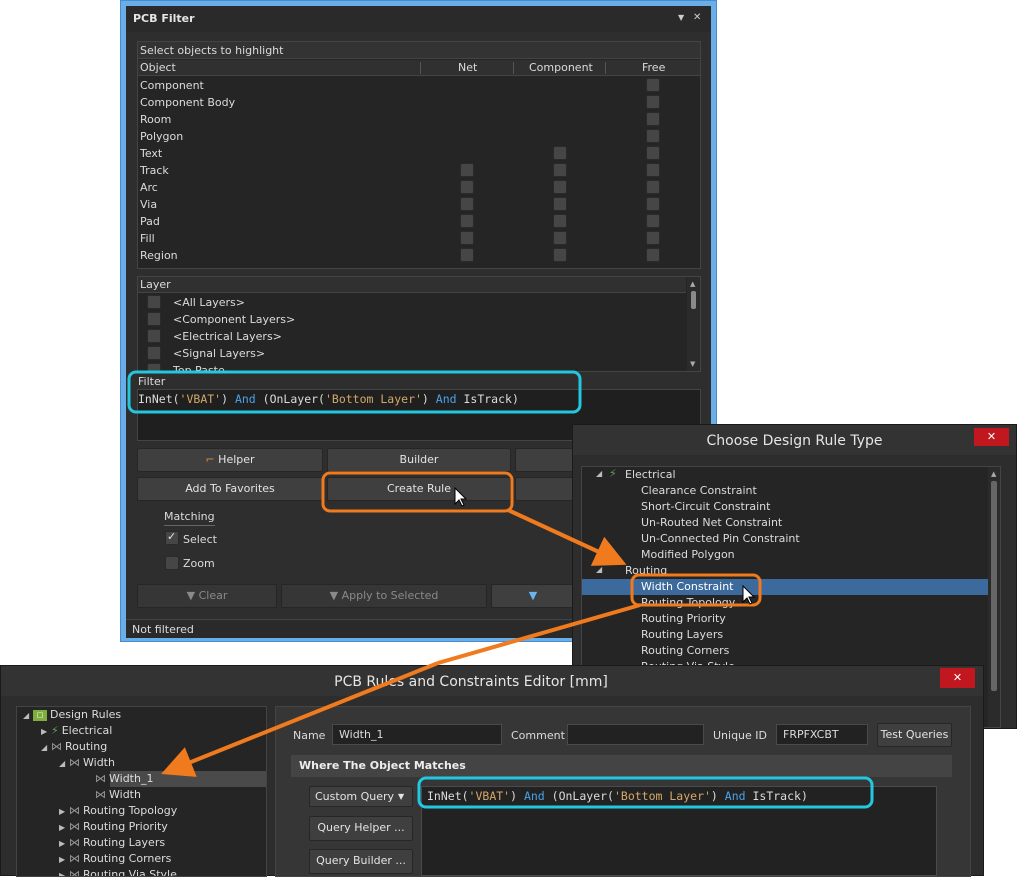 The height and width of the screenshot is (877, 1017). What do you see at coordinates (645, 792) in the screenshot?
I see `query-highlight` at bounding box center [645, 792].